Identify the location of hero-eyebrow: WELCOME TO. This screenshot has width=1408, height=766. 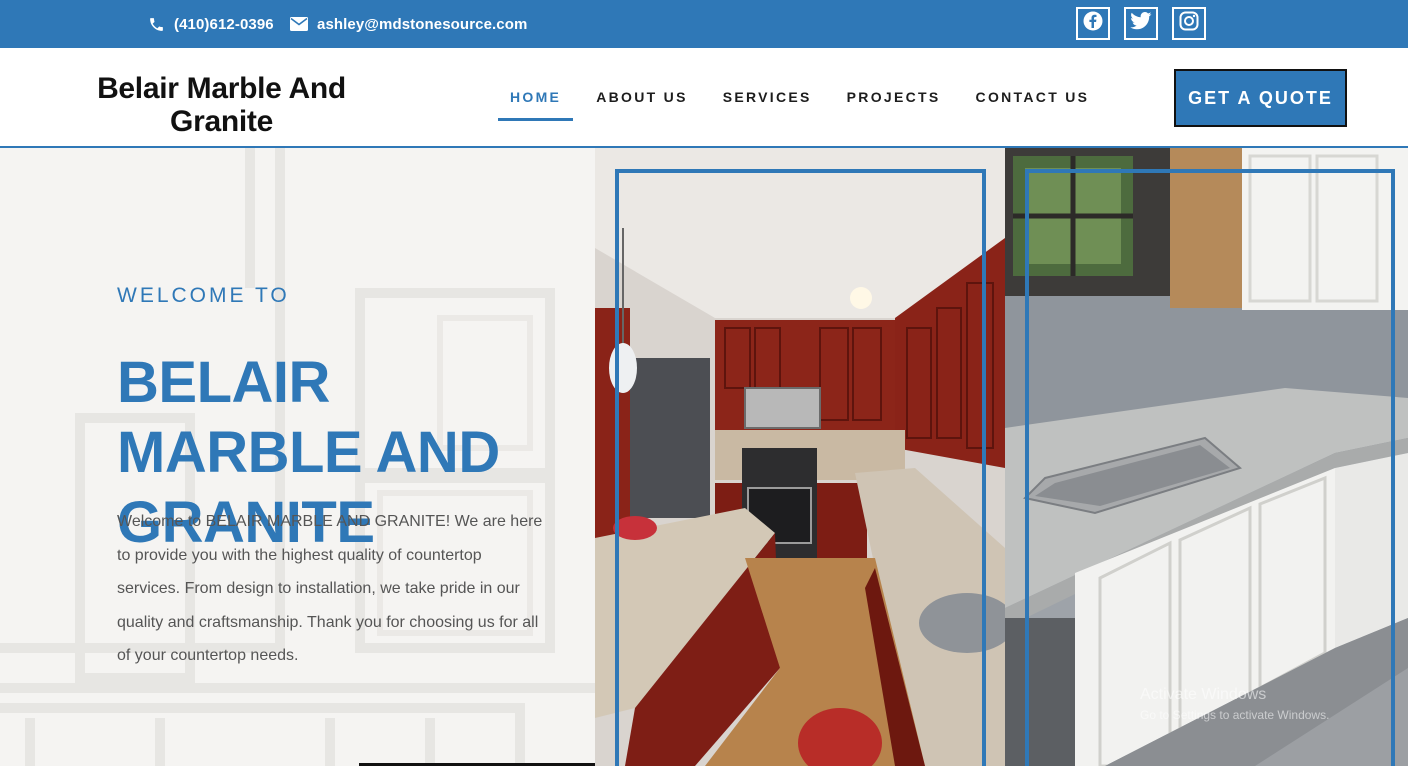
(203, 295).